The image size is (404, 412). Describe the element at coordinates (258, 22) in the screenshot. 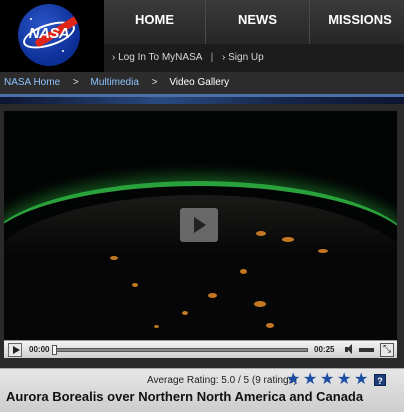

I see `nav-news: NEWS` at that location.